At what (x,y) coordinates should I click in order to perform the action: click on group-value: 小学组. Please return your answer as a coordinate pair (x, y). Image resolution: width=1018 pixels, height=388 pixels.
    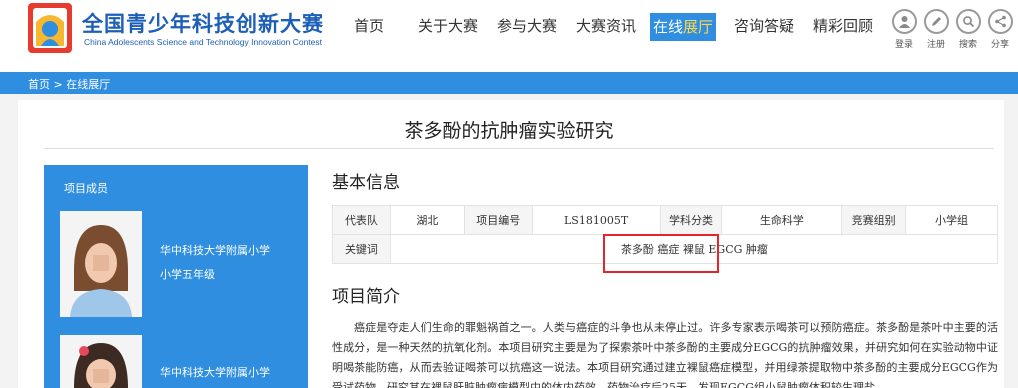
    Looking at the image, I should click on (951, 220).